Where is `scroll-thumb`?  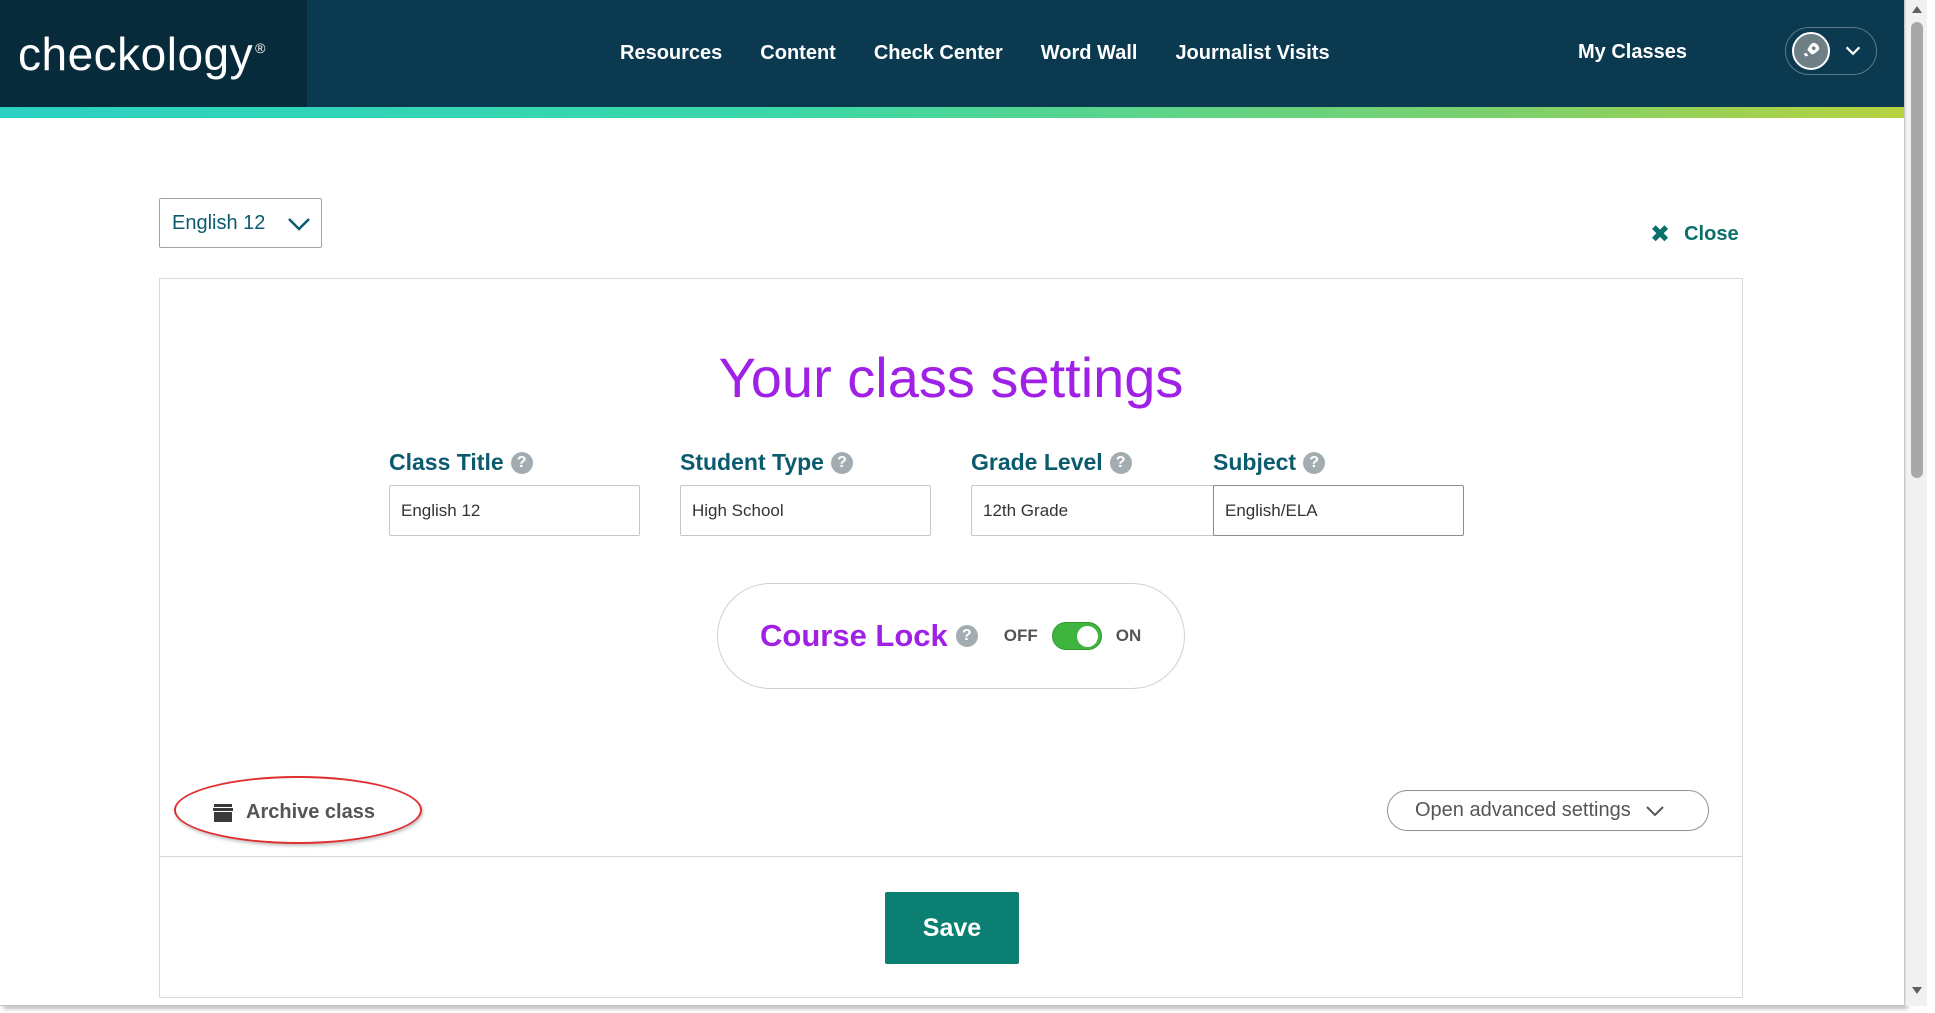
scroll-thumb is located at coordinates (1917, 250).